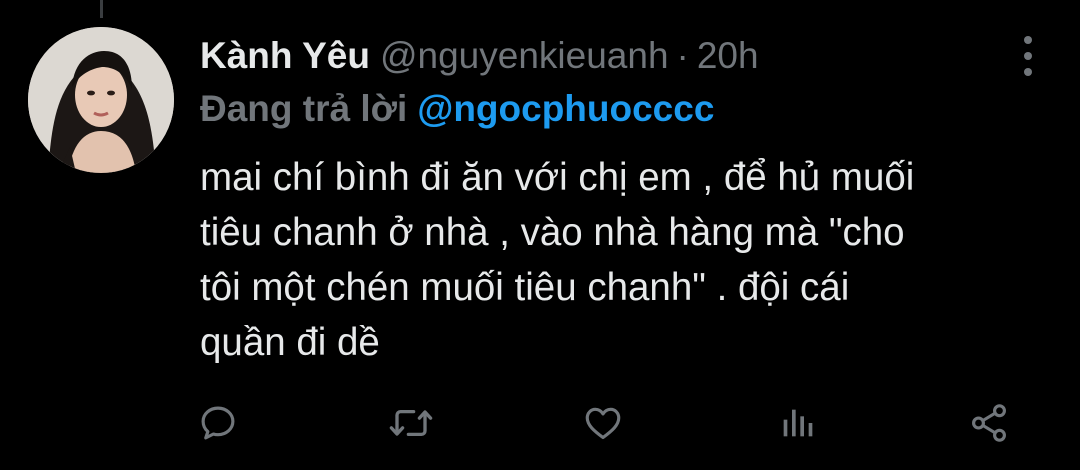 This screenshot has width=1080, height=470. Describe the element at coordinates (101, 9) in the screenshot. I see `thread-connector-line` at that location.